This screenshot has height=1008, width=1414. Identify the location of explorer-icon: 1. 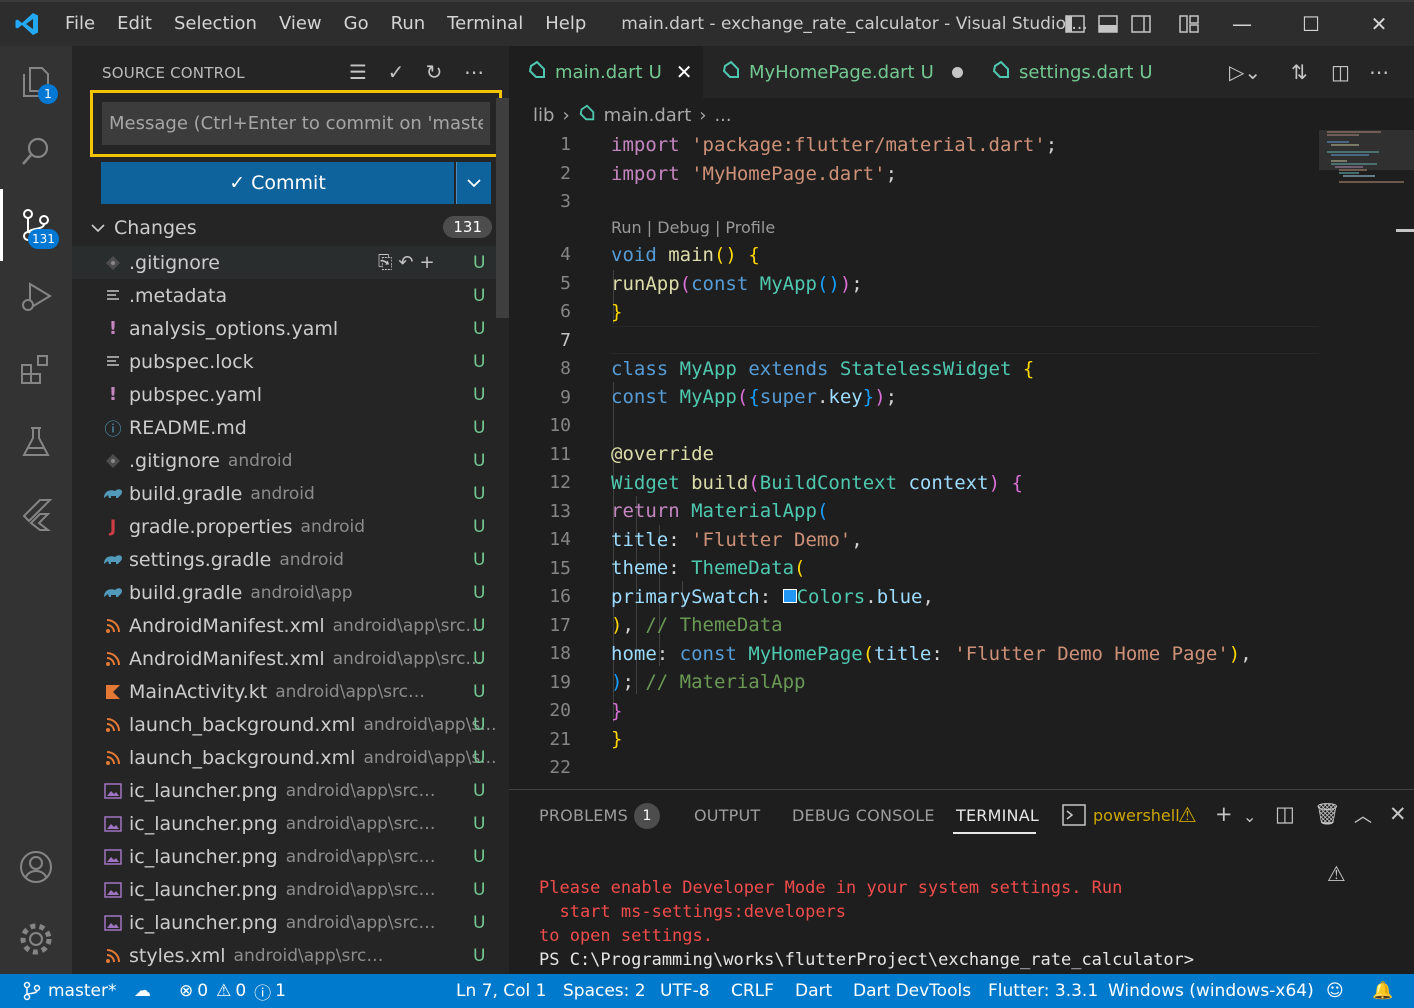
(36, 82).